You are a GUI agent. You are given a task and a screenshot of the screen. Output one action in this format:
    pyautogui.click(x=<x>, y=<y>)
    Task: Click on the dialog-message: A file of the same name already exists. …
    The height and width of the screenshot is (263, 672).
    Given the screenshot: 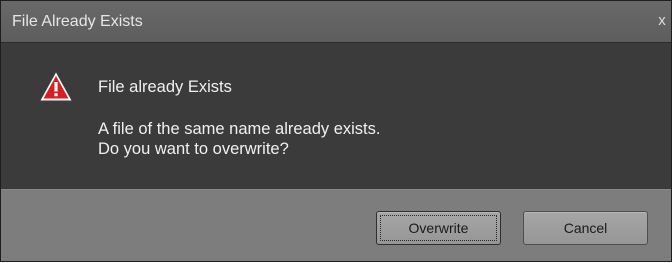 What is the action you would take?
    pyautogui.click(x=239, y=139)
    